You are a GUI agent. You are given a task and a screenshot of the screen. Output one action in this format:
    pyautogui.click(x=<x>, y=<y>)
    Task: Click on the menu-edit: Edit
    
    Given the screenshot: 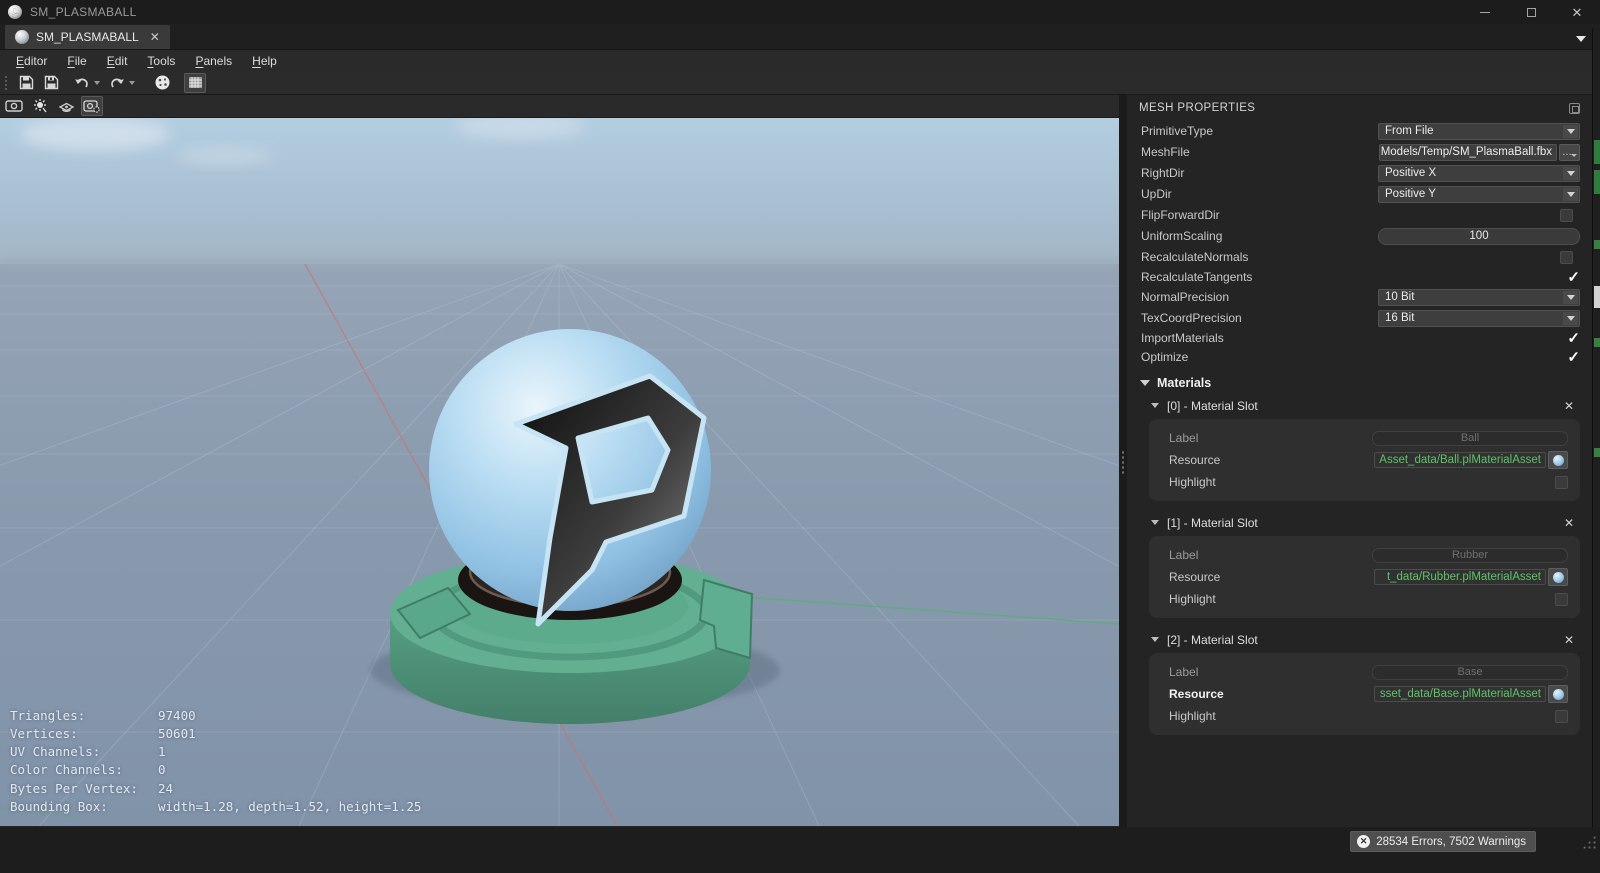 What is the action you would take?
    pyautogui.click(x=117, y=60)
    